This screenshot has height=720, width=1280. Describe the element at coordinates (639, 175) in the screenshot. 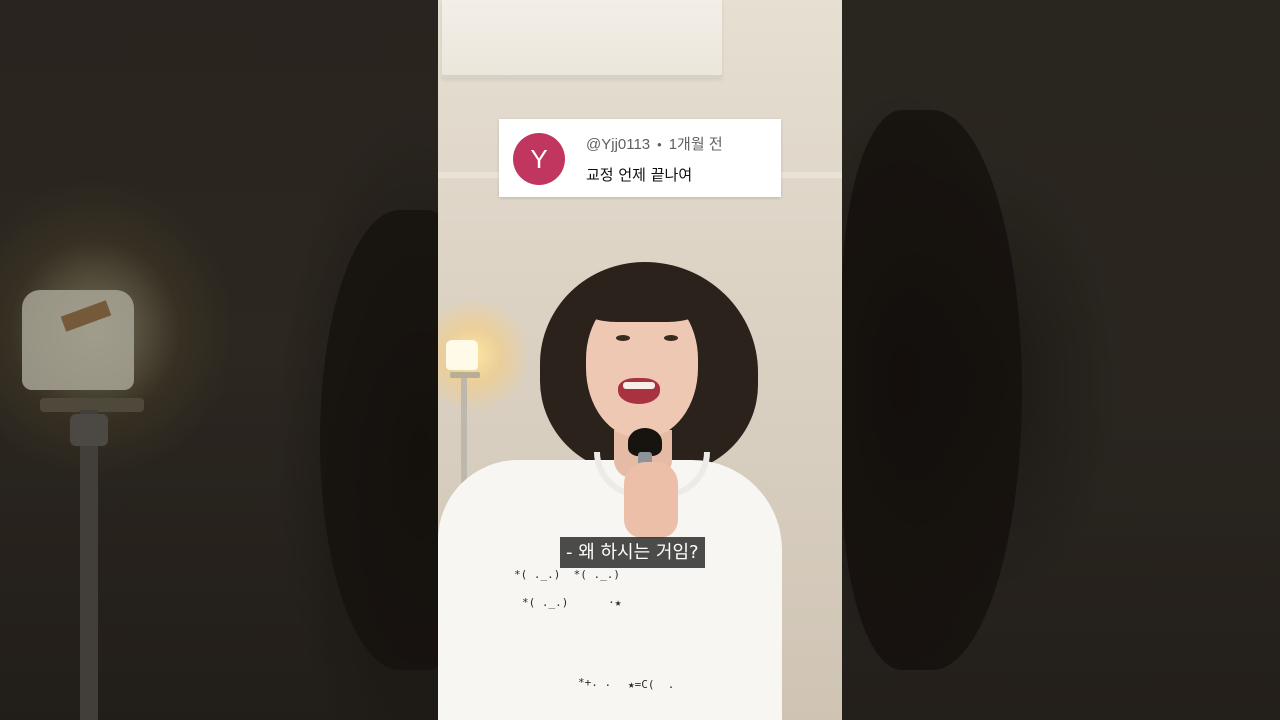

I see `comment-text: 교정 언제 끝나여` at that location.